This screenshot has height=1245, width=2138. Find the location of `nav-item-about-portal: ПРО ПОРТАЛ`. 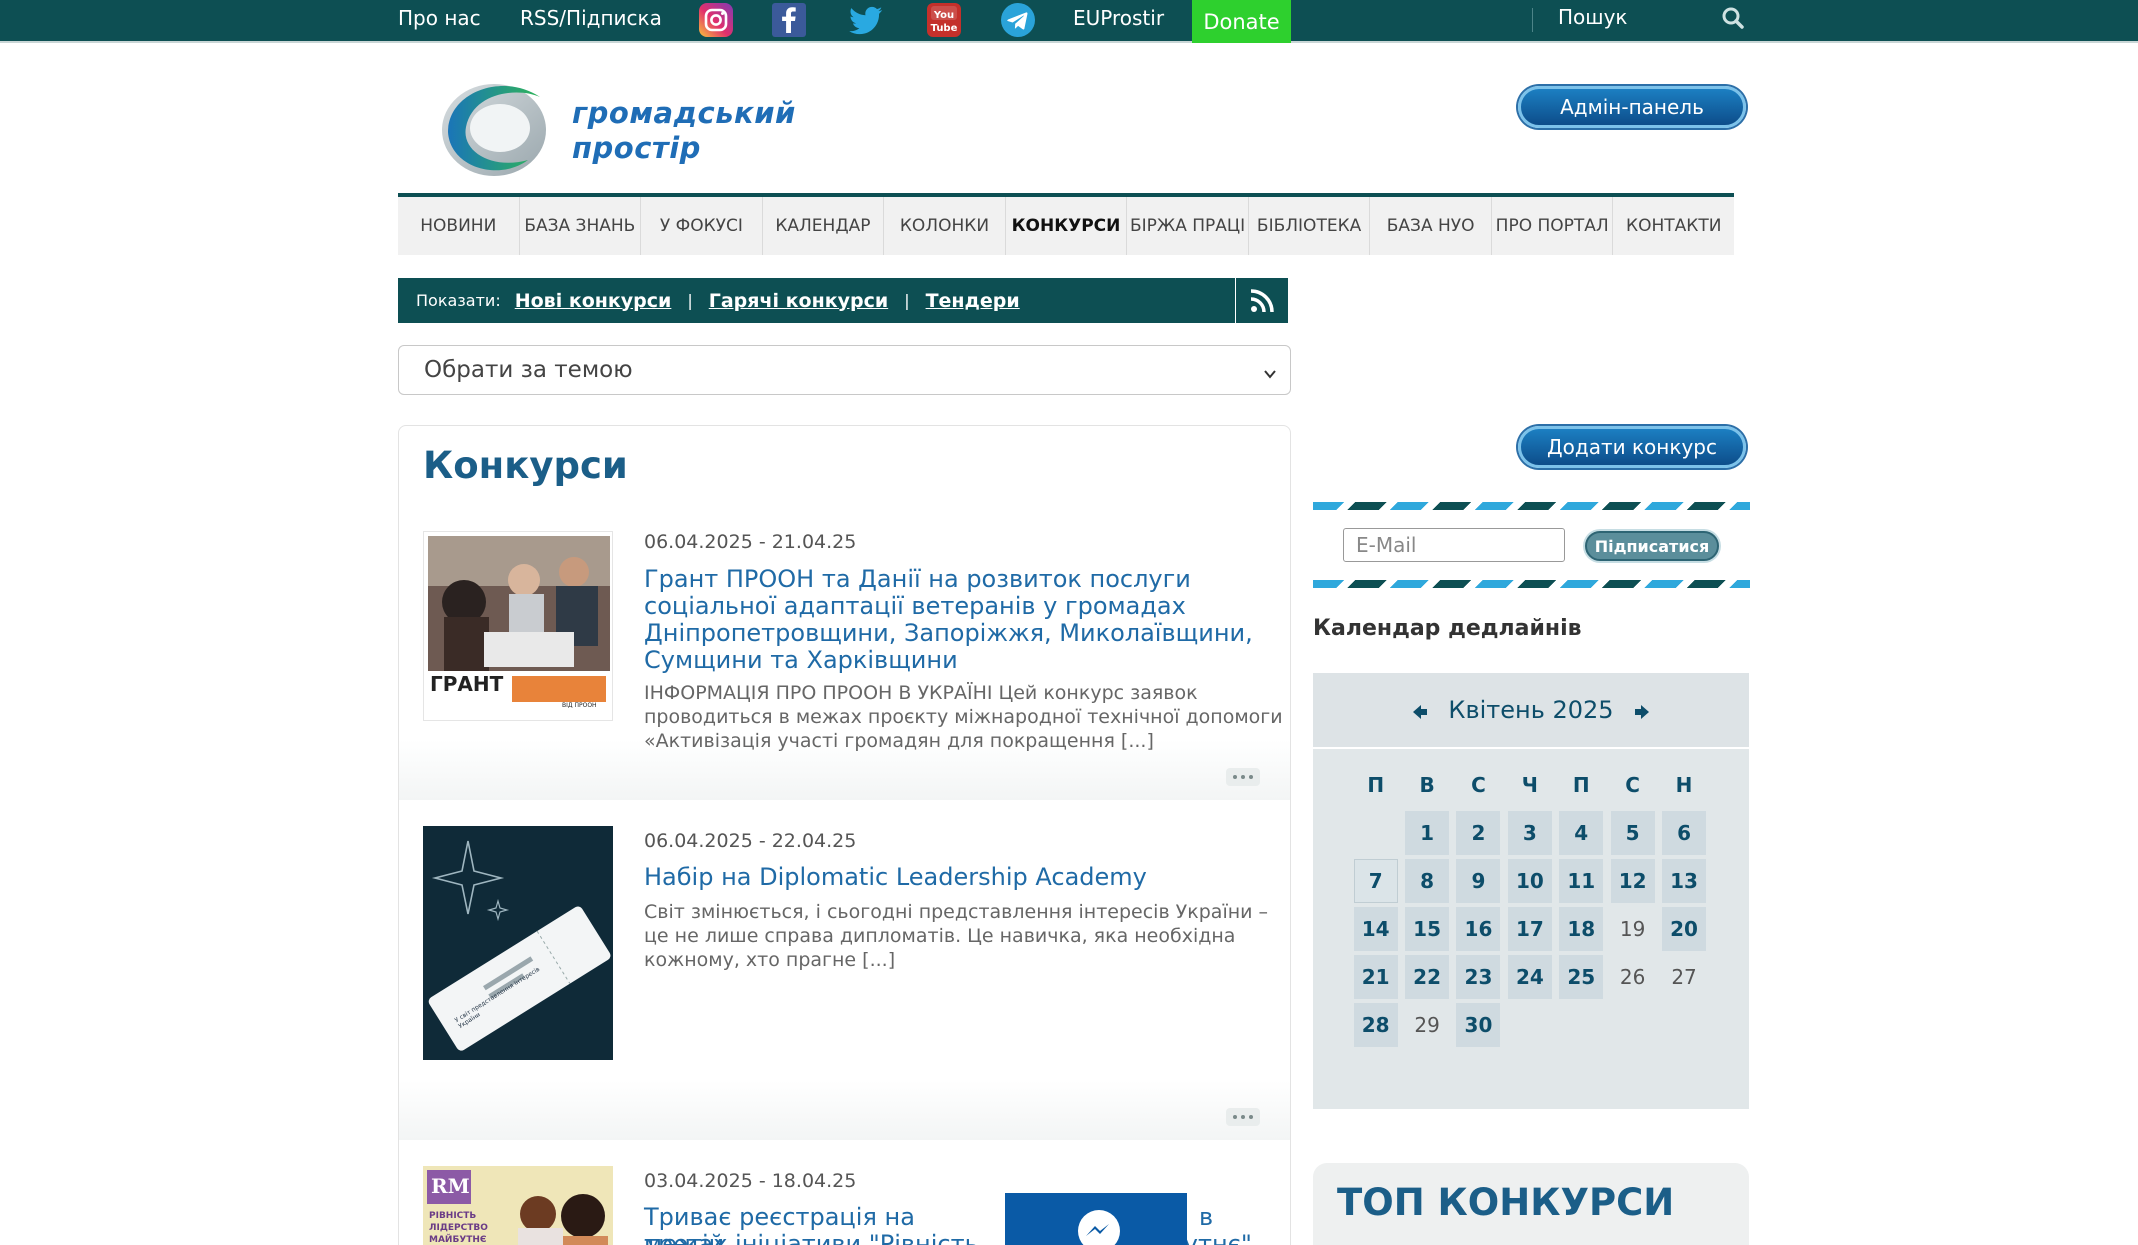

nav-item-about-portal: ПРО ПОРТАЛ is located at coordinates (1553, 226).